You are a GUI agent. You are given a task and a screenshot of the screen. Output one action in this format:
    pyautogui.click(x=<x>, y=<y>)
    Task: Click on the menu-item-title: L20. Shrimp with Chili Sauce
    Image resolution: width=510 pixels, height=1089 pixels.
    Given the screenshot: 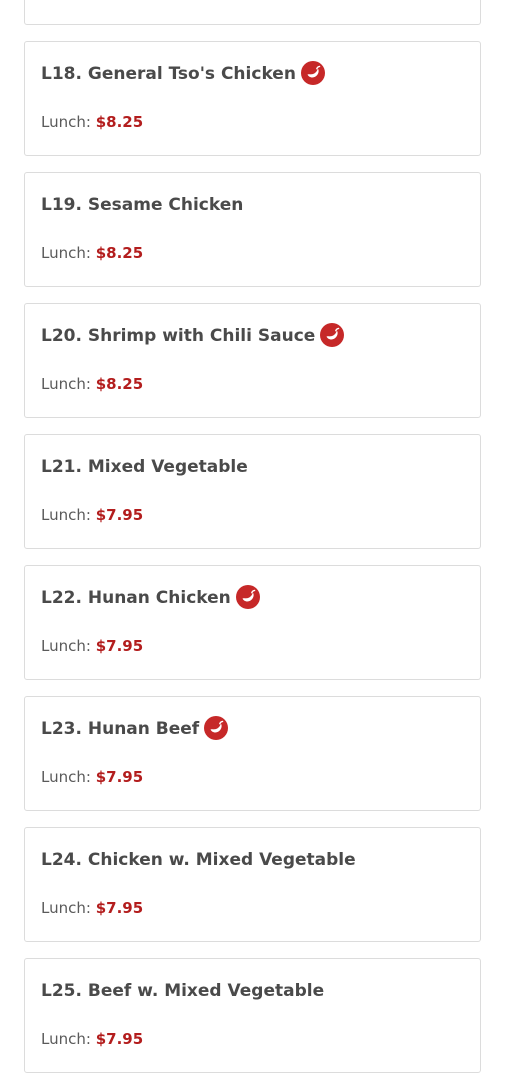 What is the action you would take?
    pyautogui.click(x=178, y=336)
    